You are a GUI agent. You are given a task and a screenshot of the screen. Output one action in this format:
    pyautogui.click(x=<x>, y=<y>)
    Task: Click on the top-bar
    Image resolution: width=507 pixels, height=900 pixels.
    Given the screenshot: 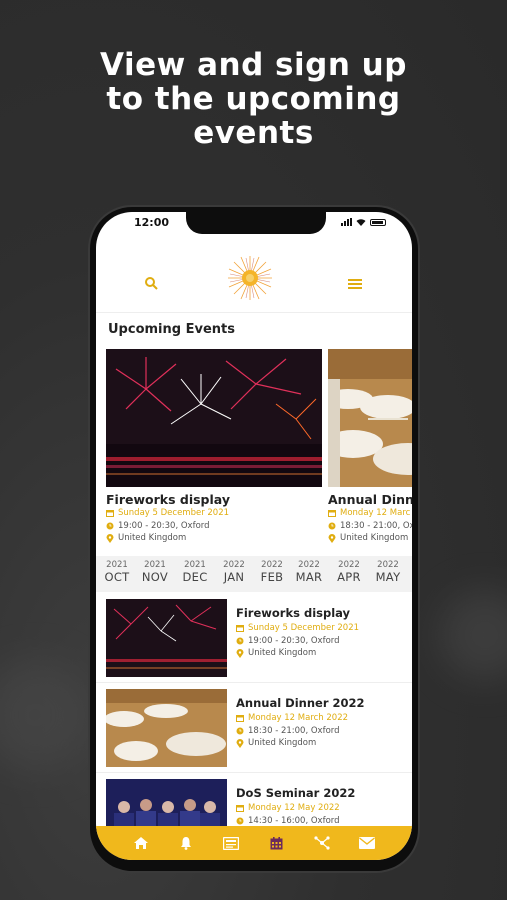 What is the action you would take?
    pyautogui.click(x=254, y=282)
    